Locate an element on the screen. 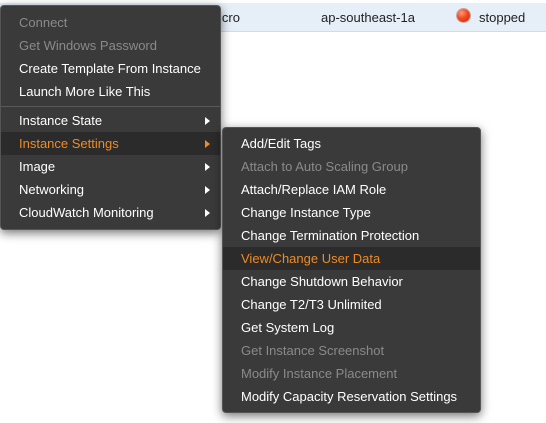  menu-separator is located at coordinates (110, 106).